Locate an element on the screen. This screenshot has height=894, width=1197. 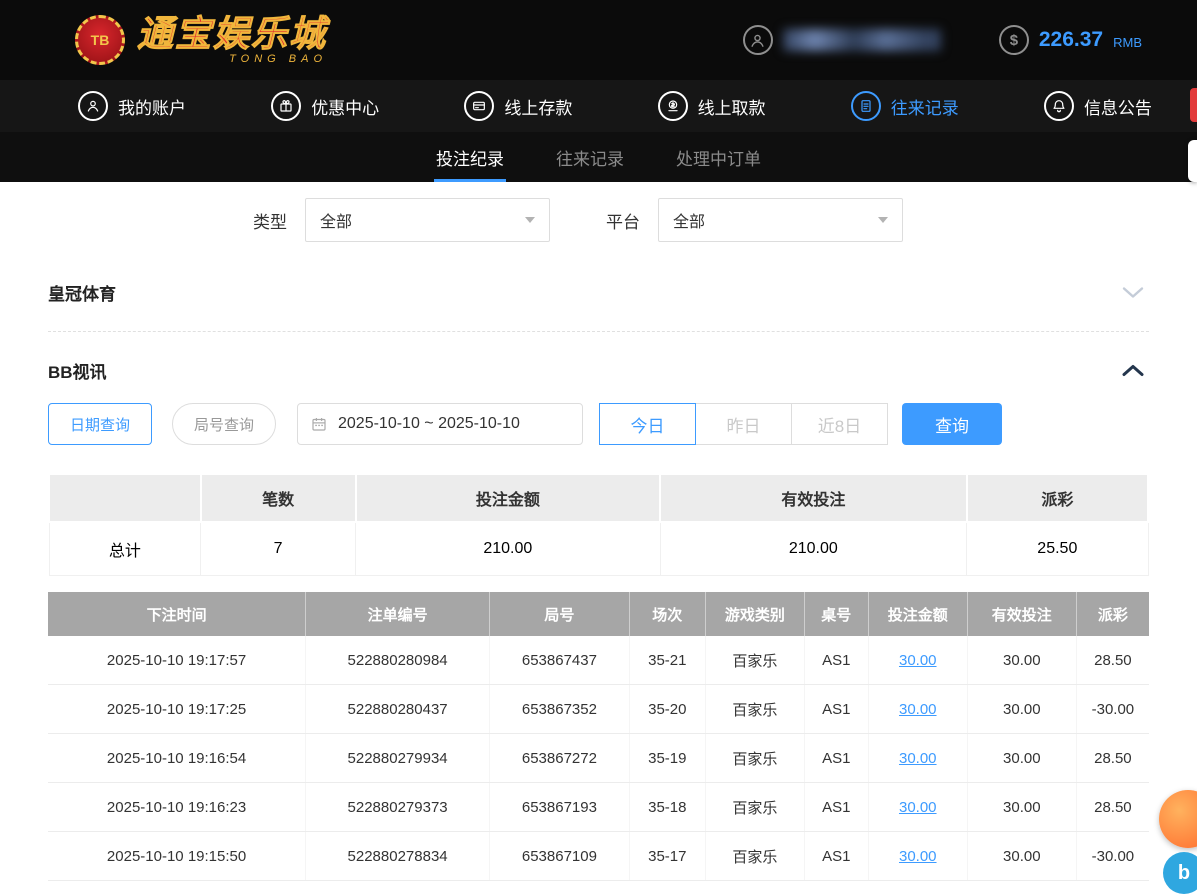
last-8-days-button: 近8日 is located at coordinates (839, 424).